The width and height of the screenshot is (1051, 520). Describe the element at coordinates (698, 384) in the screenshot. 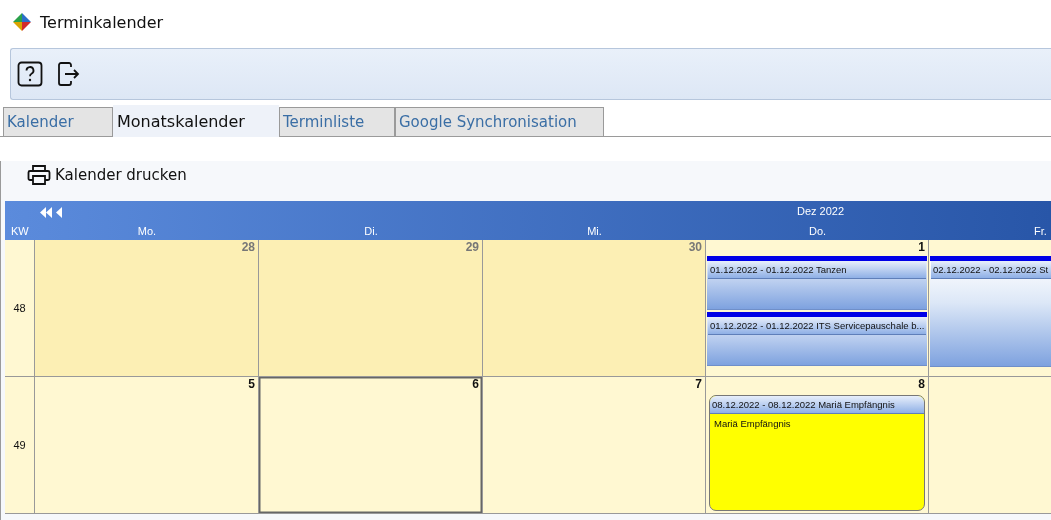

I see `day-number: 7` at that location.